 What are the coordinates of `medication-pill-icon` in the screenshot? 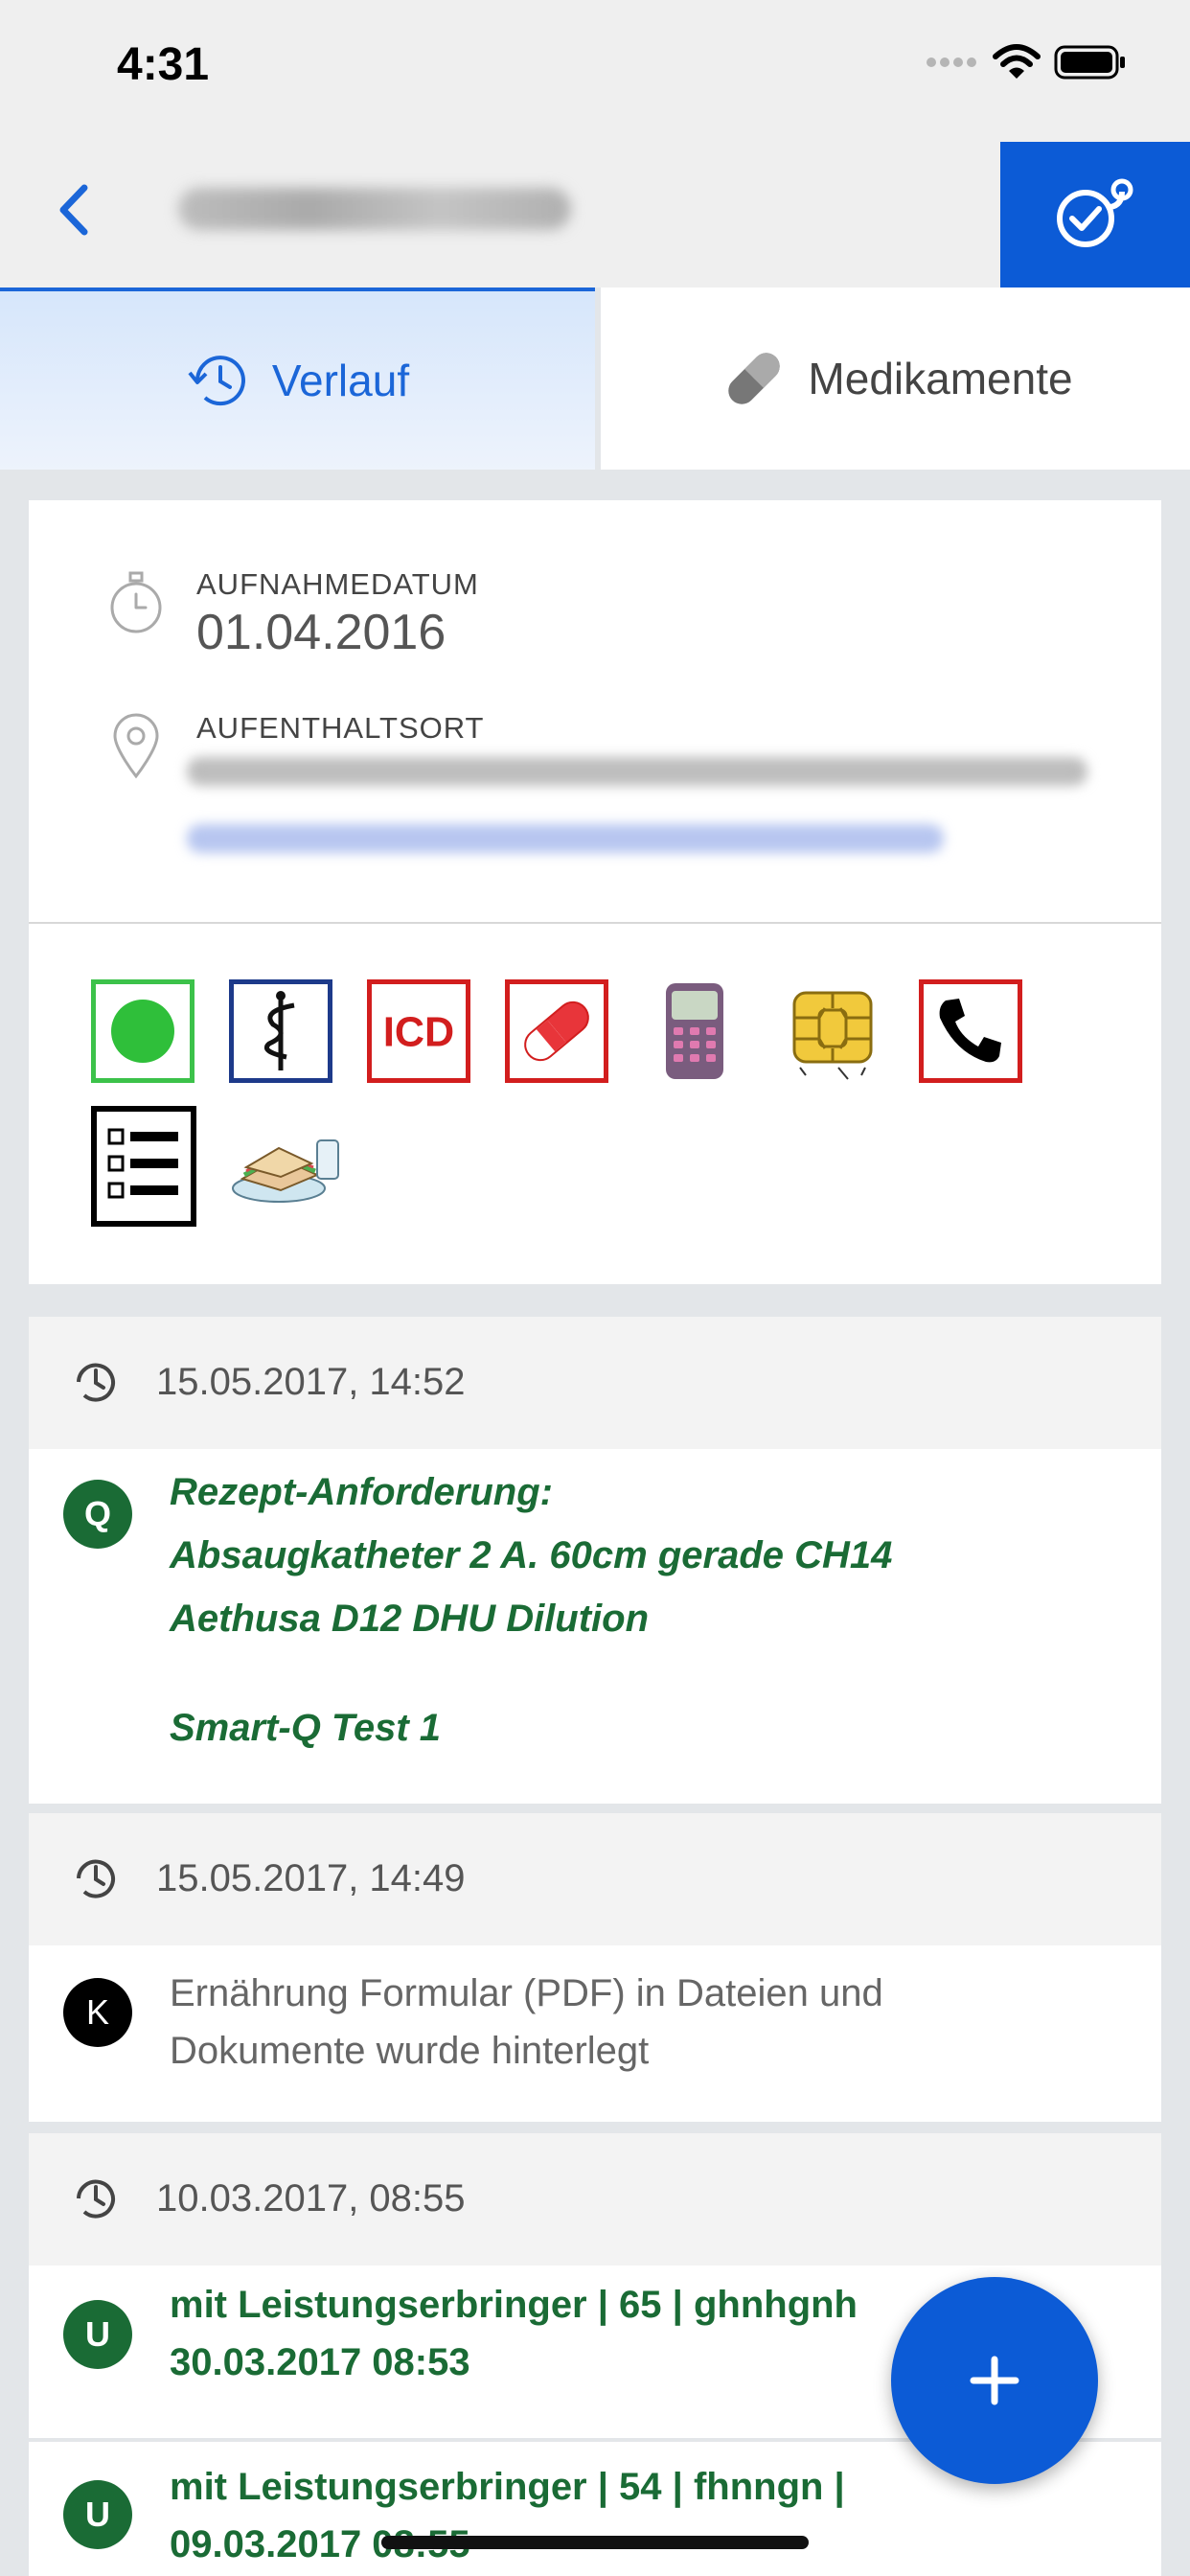 It's located at (557, 1031).